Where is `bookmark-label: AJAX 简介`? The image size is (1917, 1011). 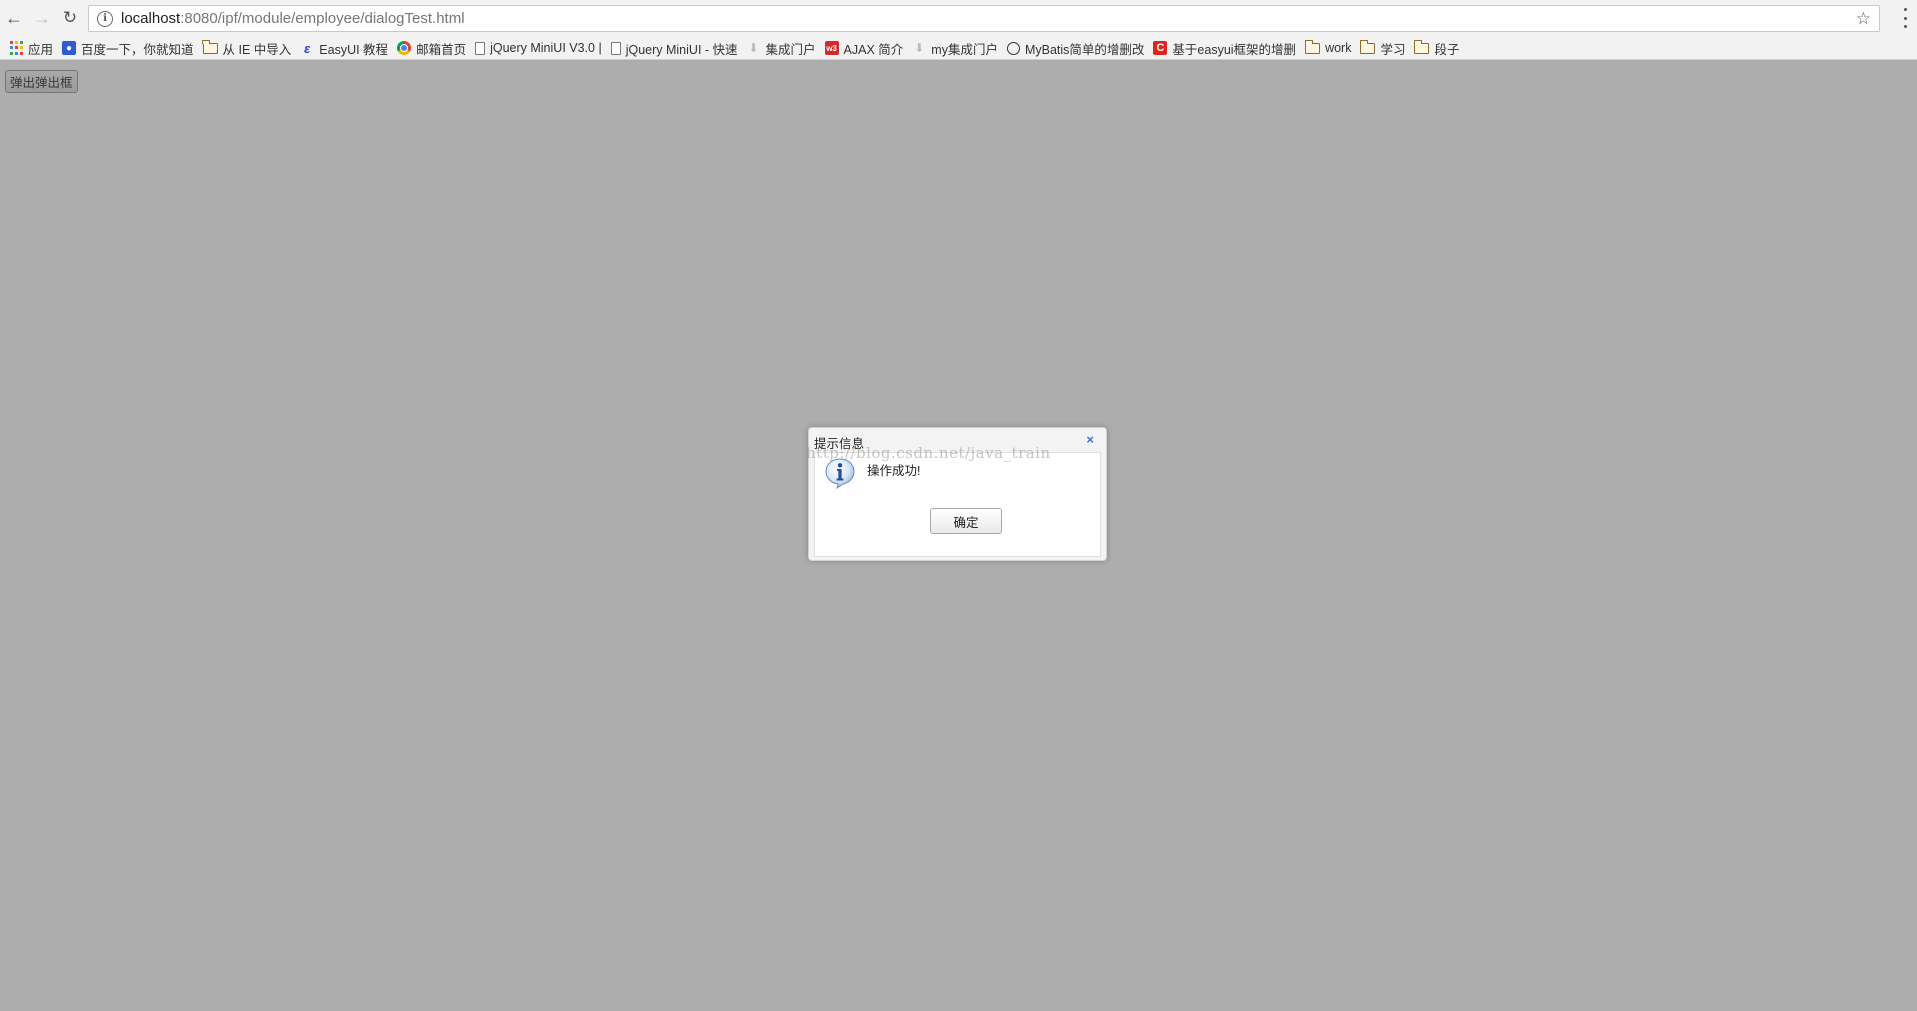
bookmark-label: AJAX 简介 is located at coordinates (873, 49).